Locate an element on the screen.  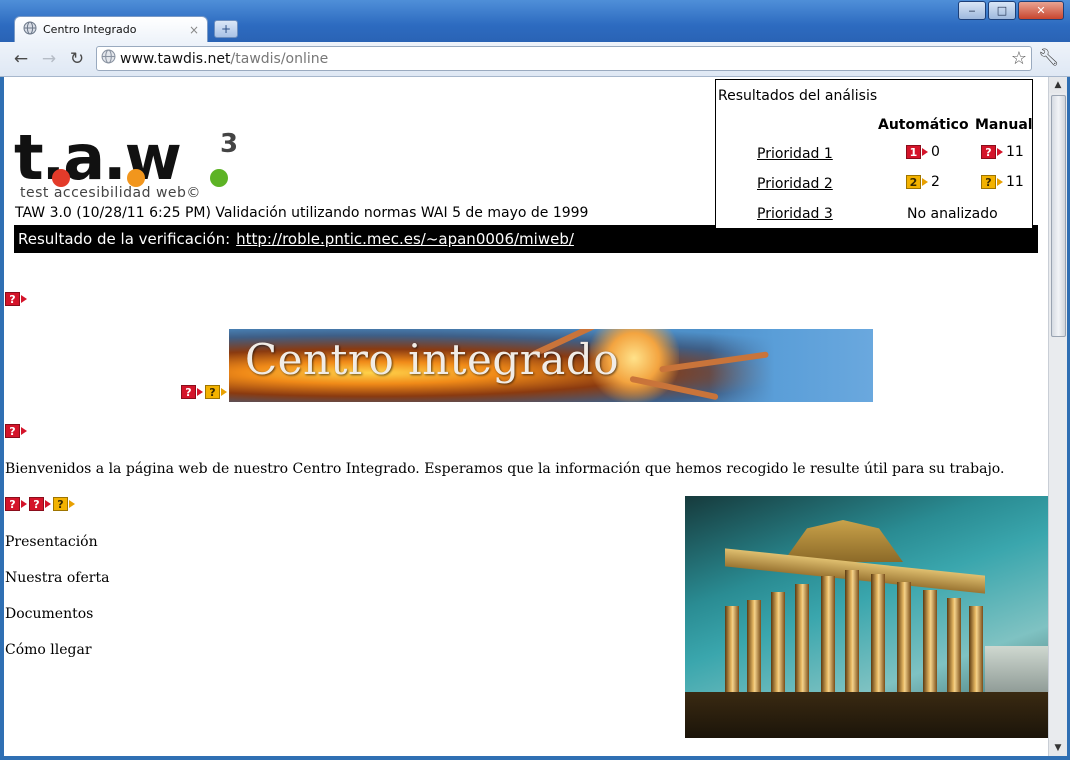
marker-row-2: ? is located at coordinates (16, 431).